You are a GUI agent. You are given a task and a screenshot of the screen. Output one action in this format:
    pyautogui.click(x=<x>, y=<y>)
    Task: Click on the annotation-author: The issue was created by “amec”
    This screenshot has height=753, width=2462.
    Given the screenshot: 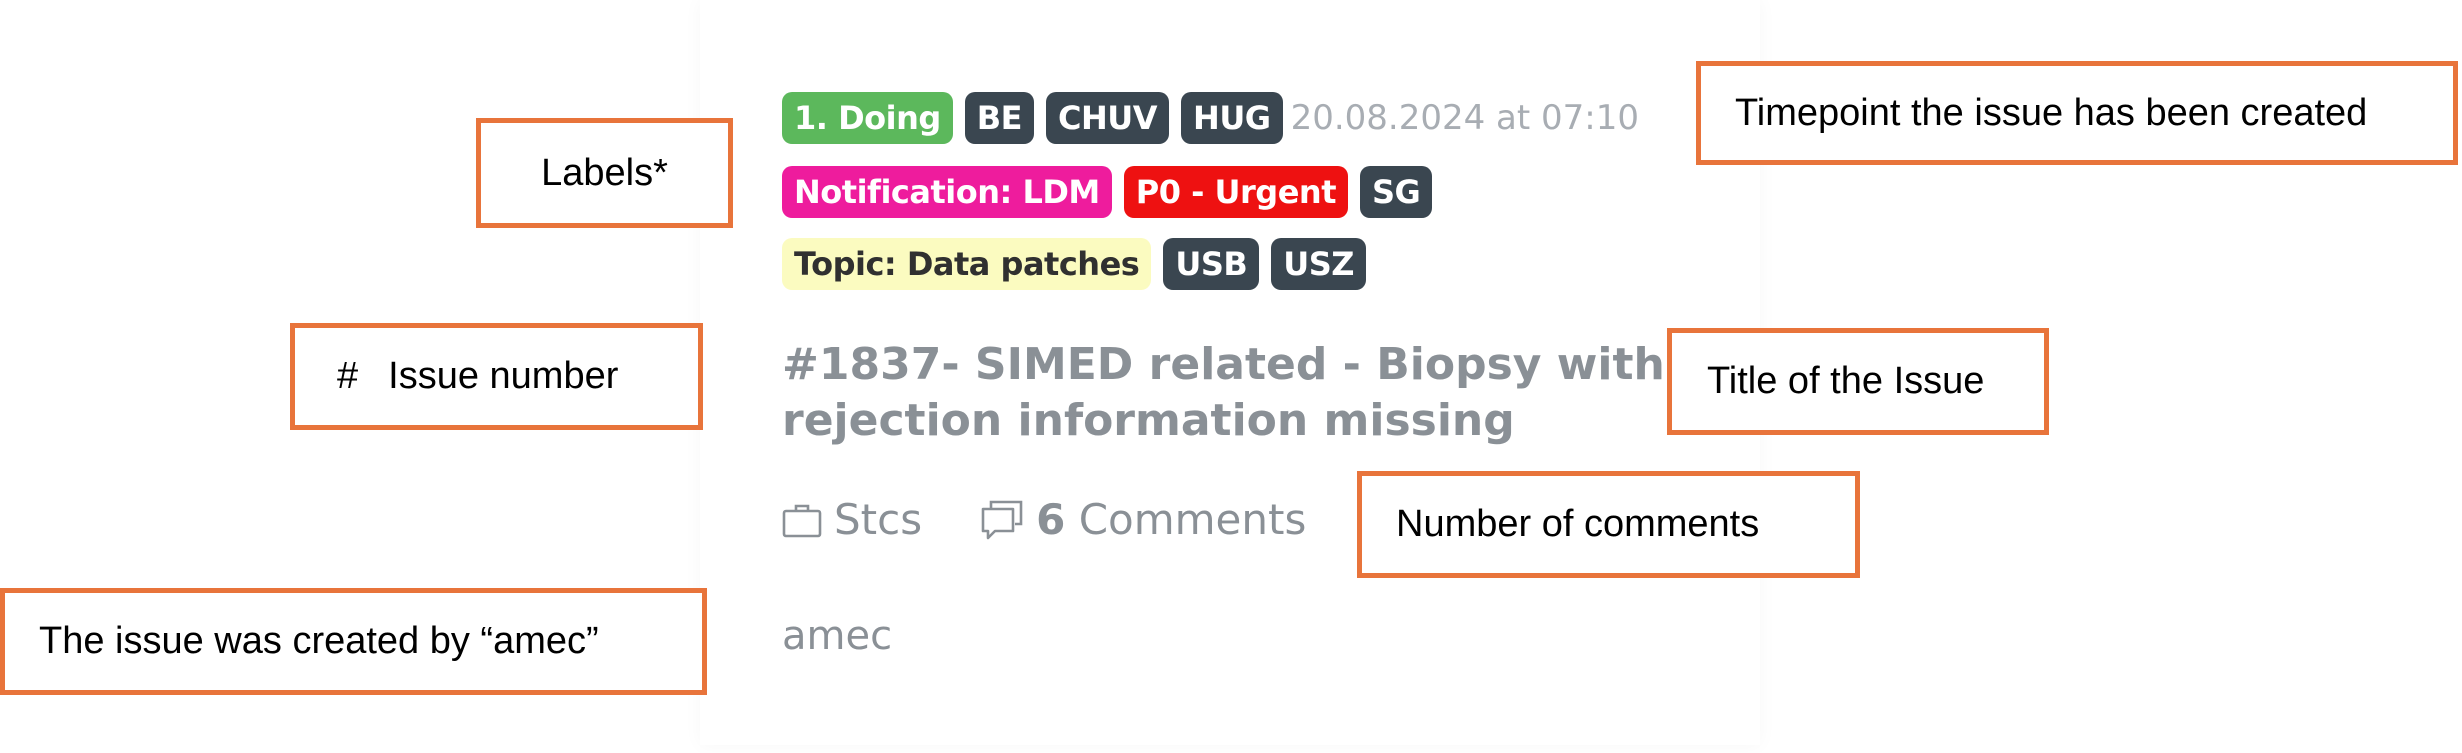 What is the action you would take?
    pyautogui.click(x=353, y=641)
    